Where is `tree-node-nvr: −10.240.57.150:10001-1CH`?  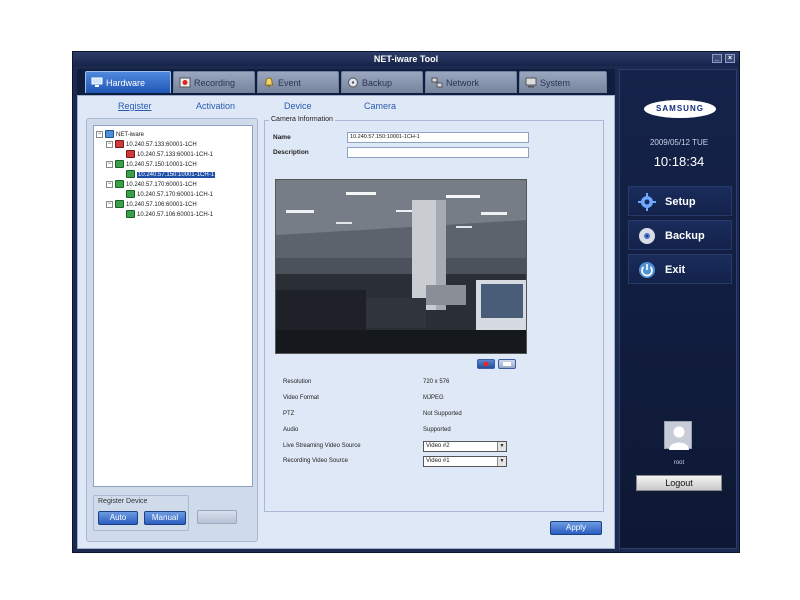
tree-node-nvr: −10.240.57.150:10001-1CH is located at coordinates (151, 165).